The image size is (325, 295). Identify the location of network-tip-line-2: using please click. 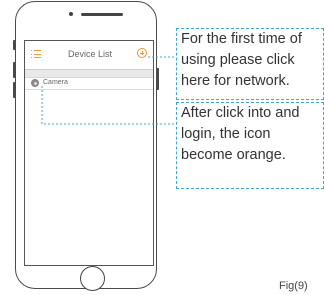
(238, 60).